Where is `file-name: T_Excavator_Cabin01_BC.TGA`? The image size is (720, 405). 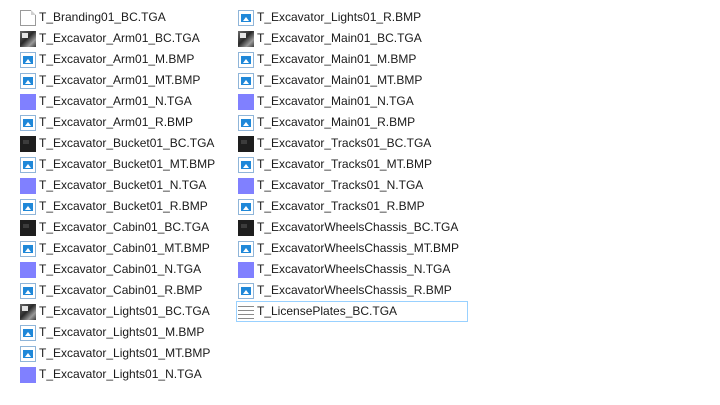
file-name: T_Excavator_Cabin01_BC.TGA is located at coordinates (124, 227).